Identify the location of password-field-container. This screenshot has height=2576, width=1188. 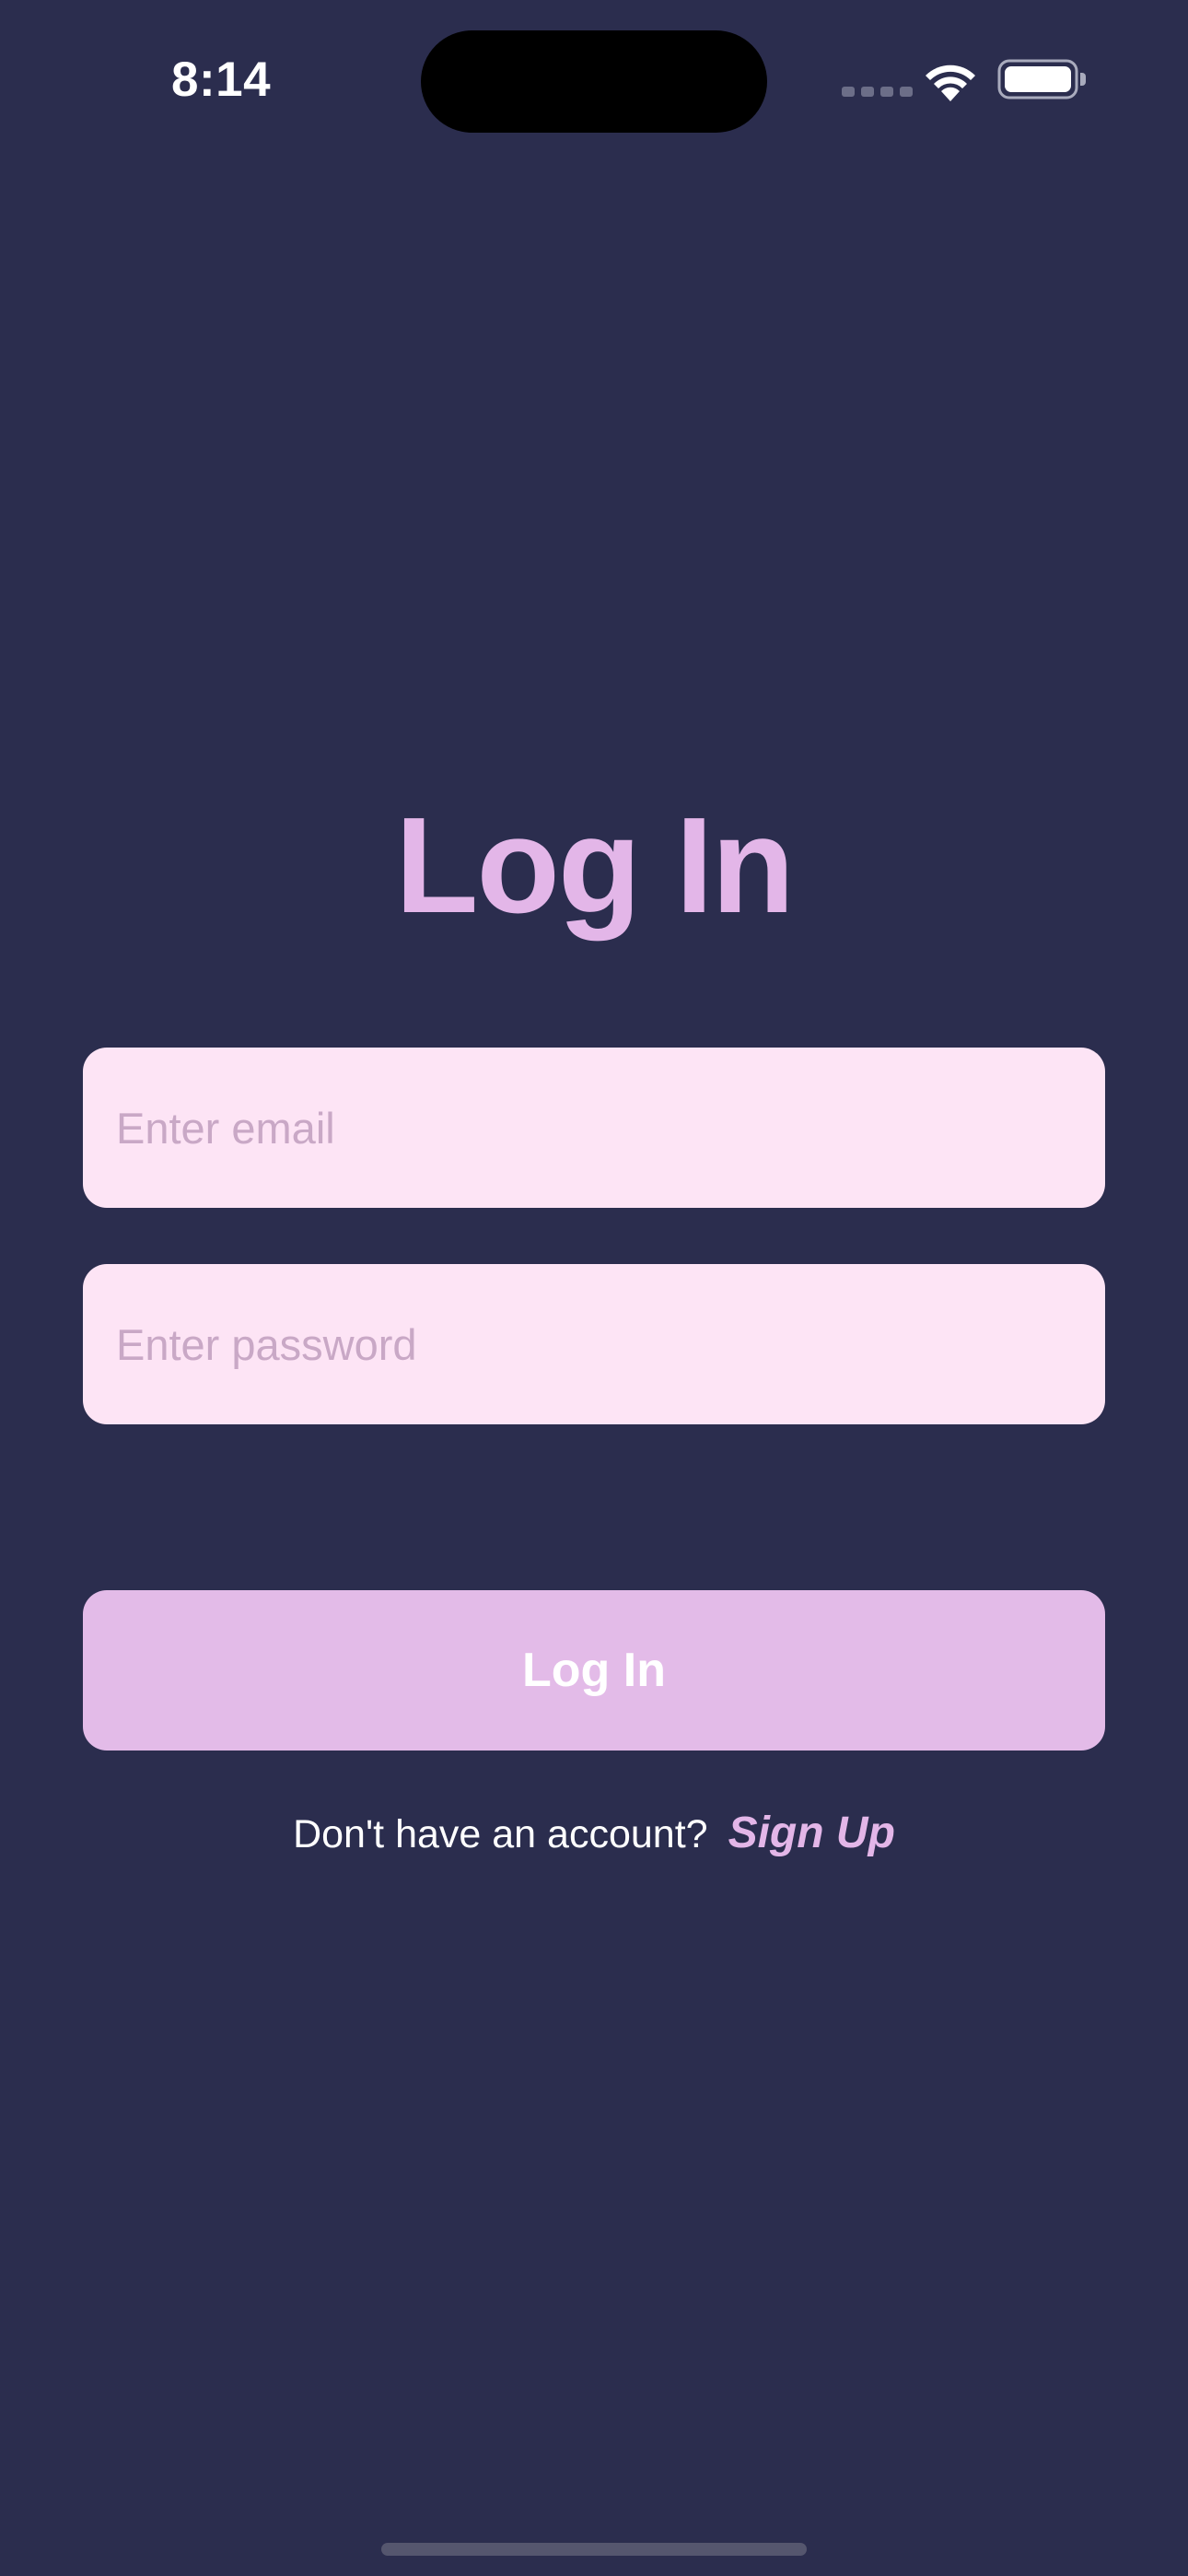
(594, 1344).